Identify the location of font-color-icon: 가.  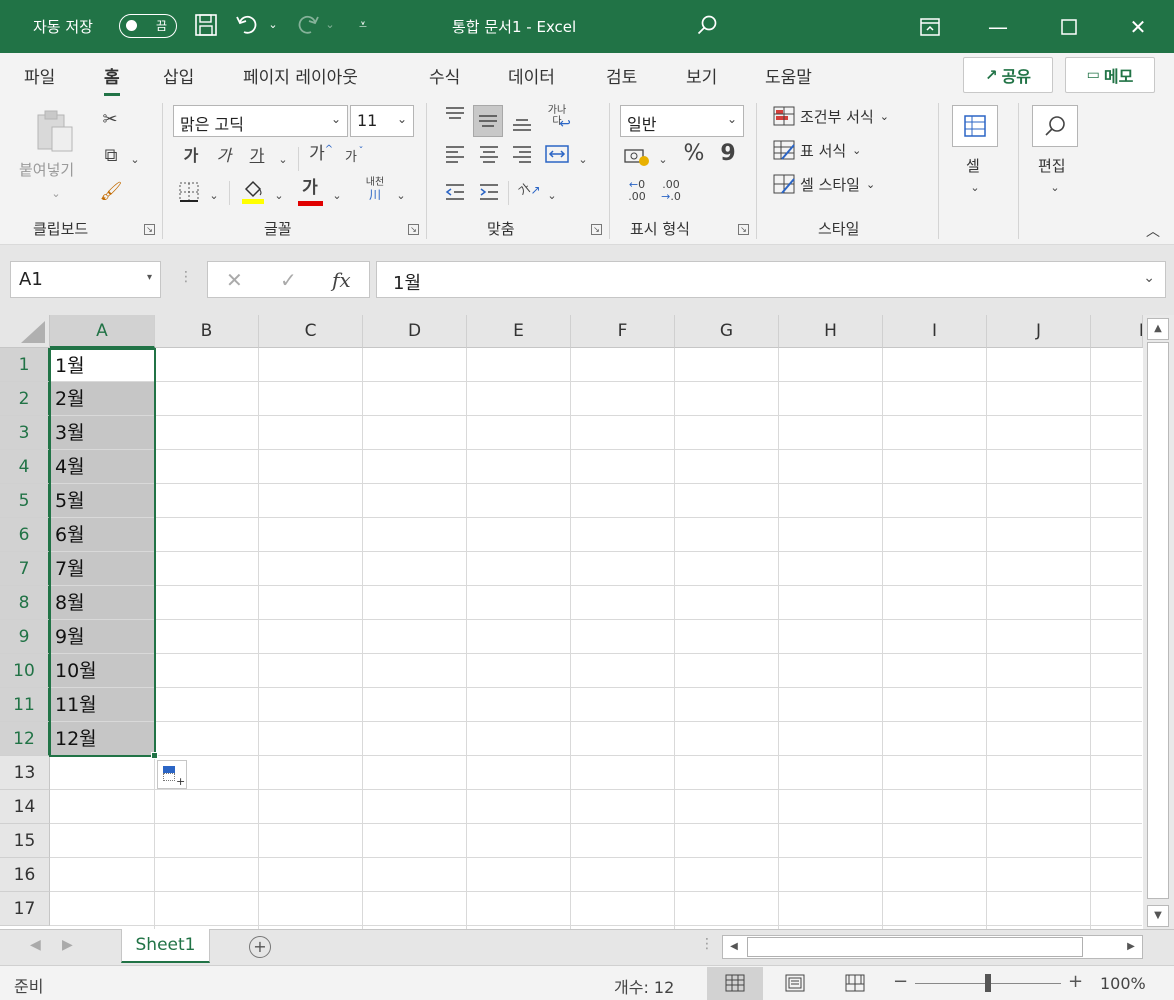
(310, 188).